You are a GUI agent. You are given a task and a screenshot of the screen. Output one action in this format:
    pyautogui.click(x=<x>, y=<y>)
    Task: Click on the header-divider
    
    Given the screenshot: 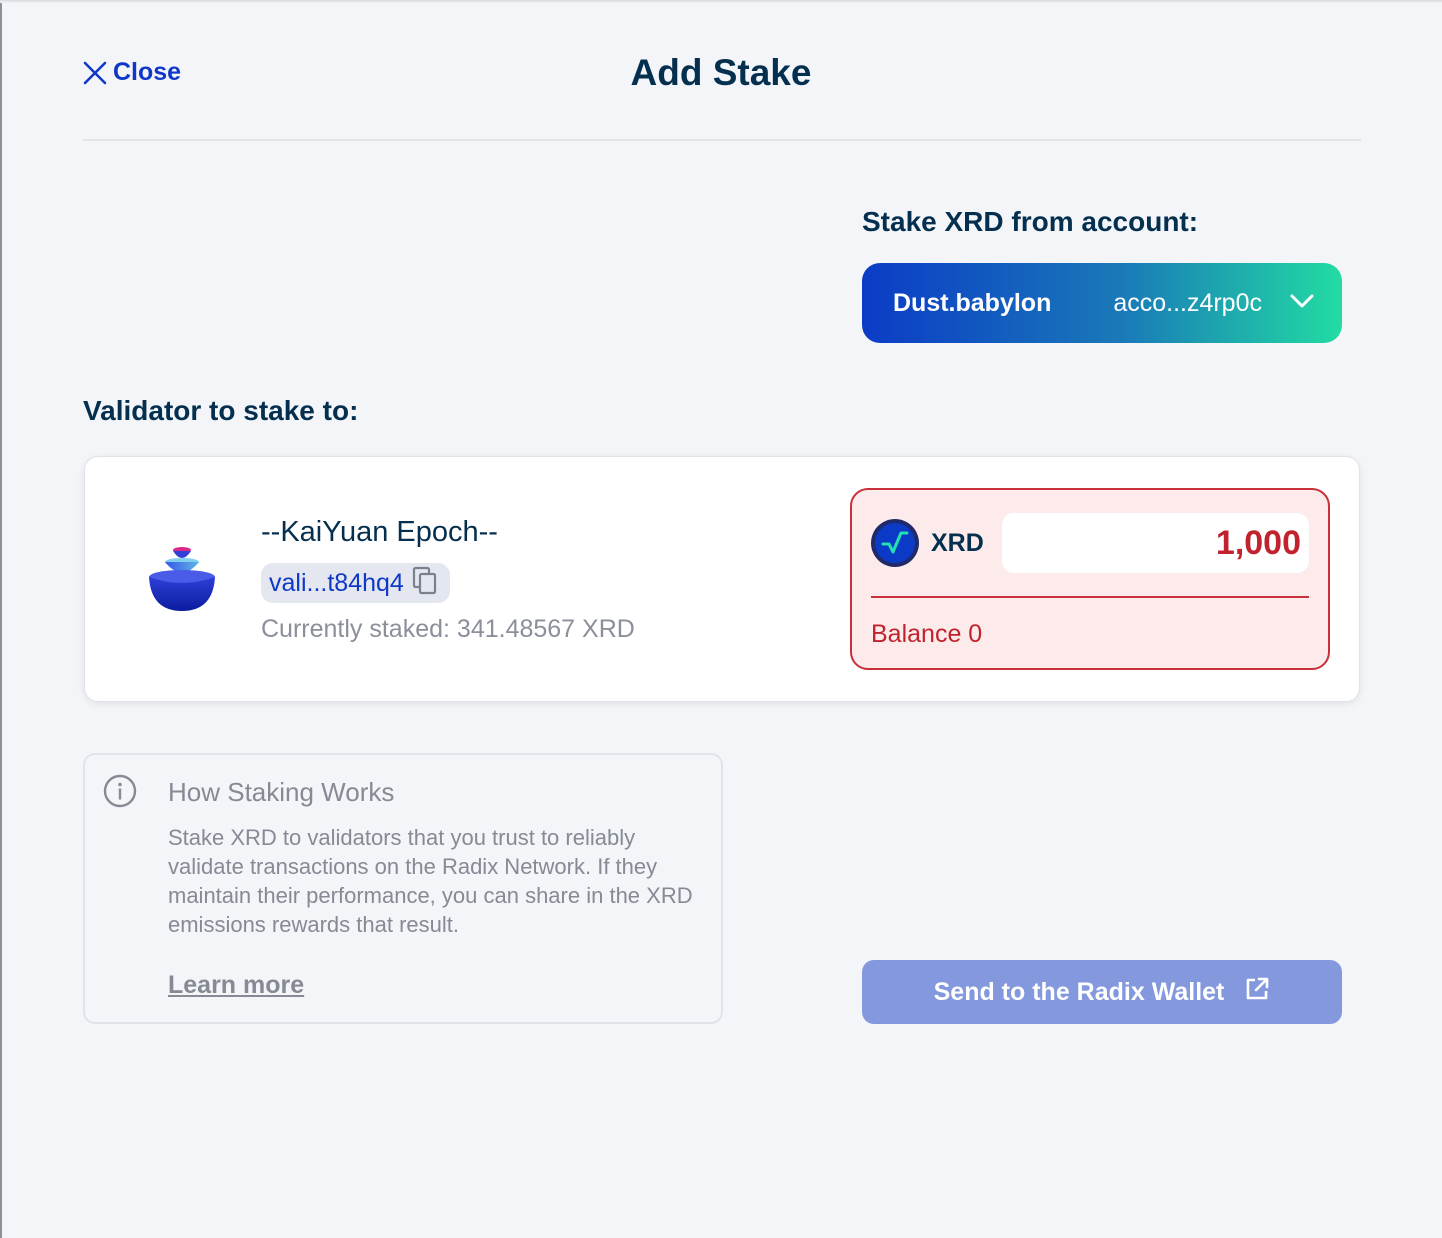 What is the action you would take?
    pyautogui.click(x=722, y=140)
    